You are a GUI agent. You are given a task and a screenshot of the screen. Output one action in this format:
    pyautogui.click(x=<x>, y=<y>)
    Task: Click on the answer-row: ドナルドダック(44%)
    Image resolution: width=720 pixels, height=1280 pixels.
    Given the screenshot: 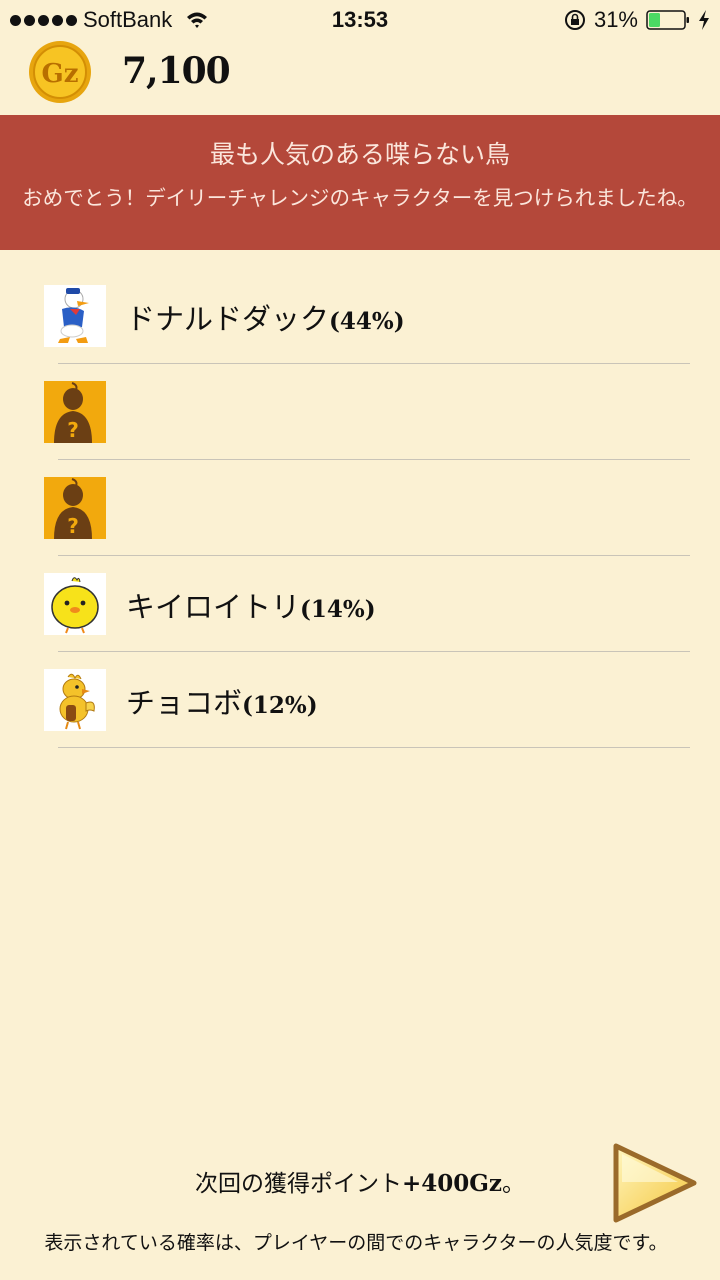 What is the action you would take?
    pyautogui.click(x=360, y=316)
    